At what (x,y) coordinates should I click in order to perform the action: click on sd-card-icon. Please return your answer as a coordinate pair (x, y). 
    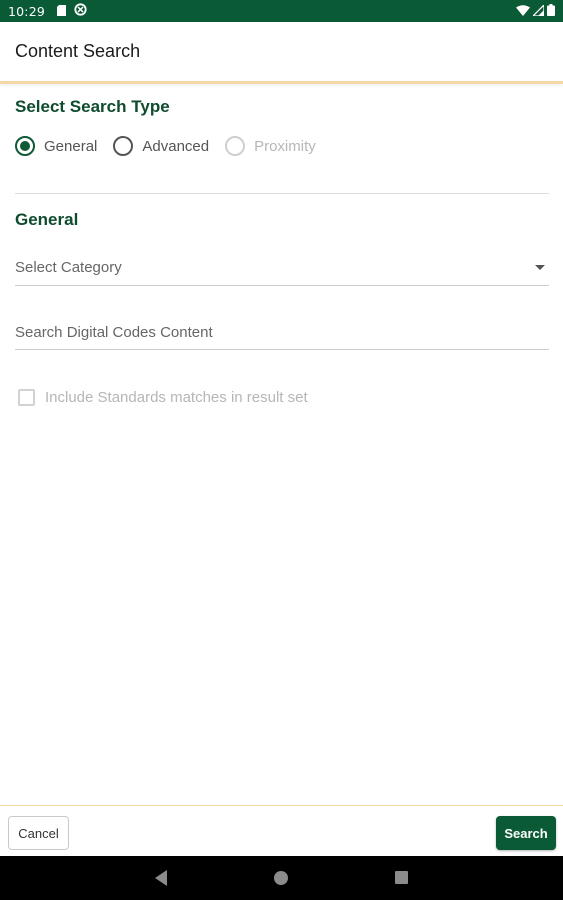
    Looking at the image, I should click on (62, 11).